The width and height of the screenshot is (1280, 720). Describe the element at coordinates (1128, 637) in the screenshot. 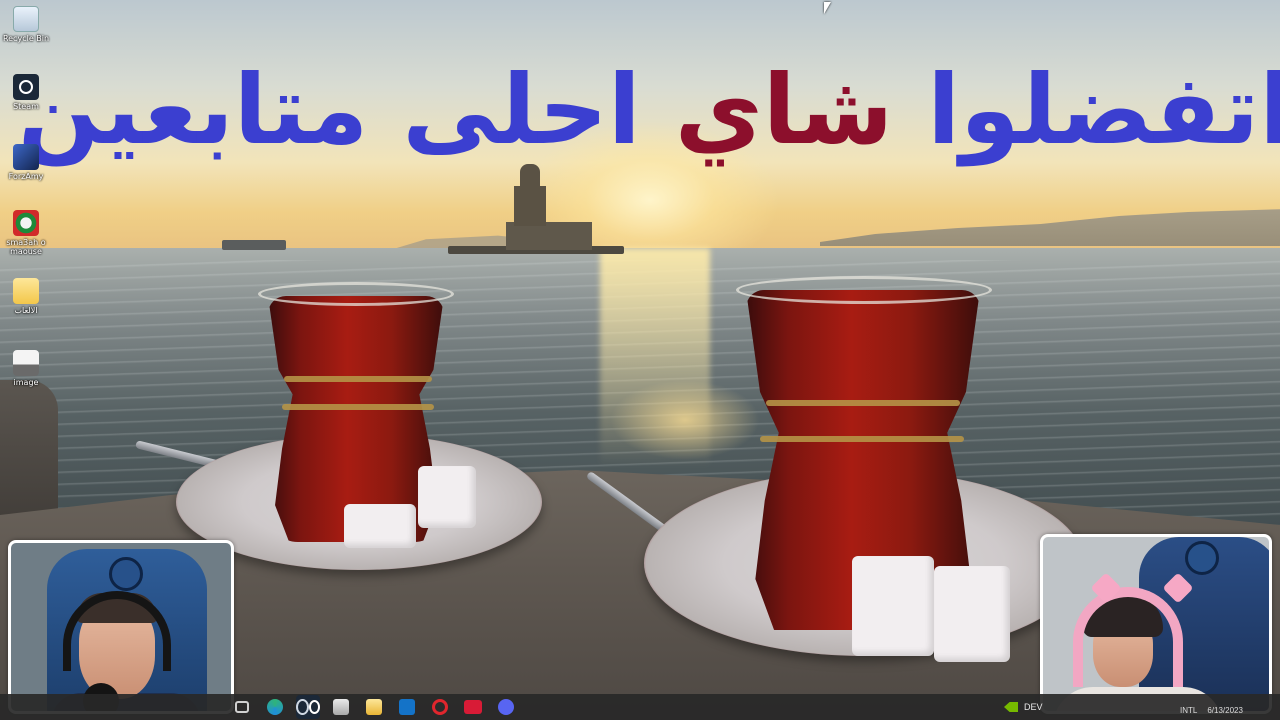

I see `cat-ear-headset-icon` at that location.